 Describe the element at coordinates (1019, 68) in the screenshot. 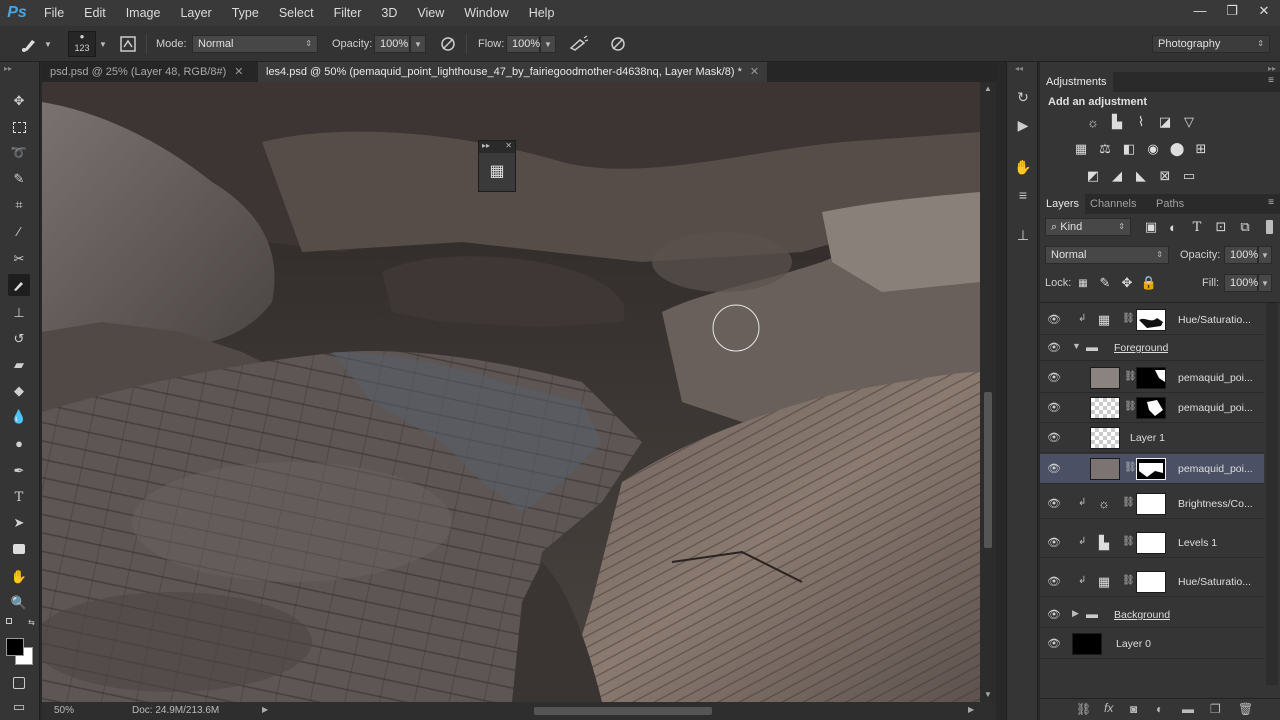

I see `collapse-icon: ◂◂` at that location.